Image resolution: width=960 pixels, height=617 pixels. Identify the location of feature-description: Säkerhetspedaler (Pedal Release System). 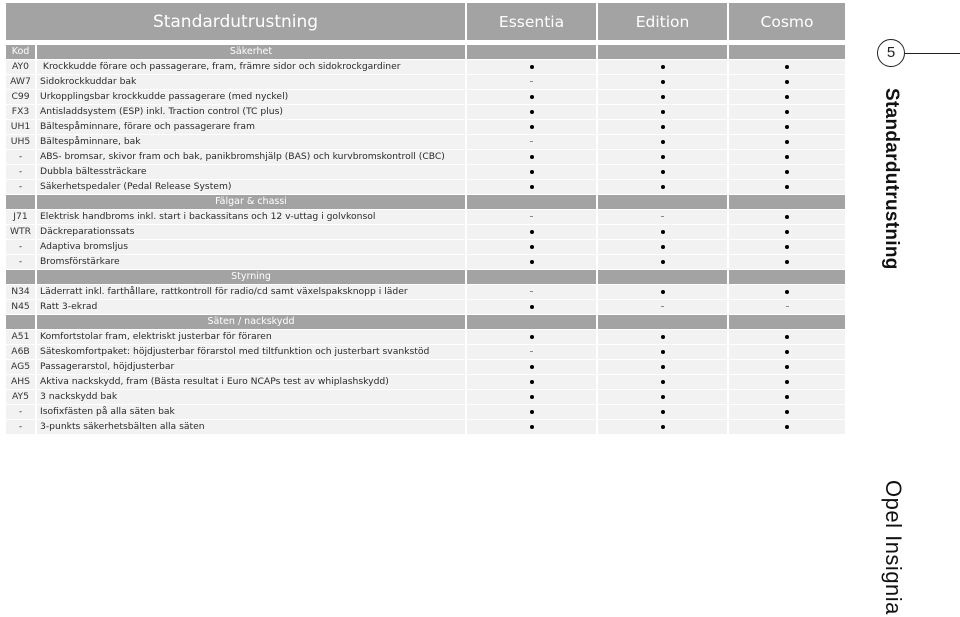
(251, 187).